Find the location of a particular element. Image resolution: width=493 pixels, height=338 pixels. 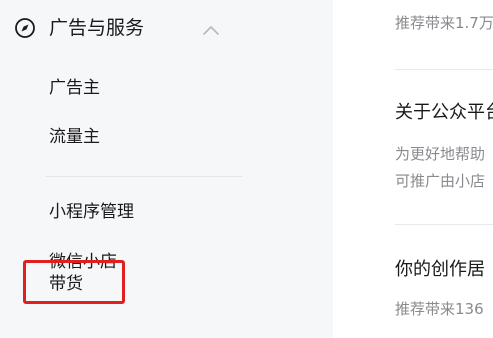

article-meta: 推荐带来1.7万 is located at coordinates (444, 23).